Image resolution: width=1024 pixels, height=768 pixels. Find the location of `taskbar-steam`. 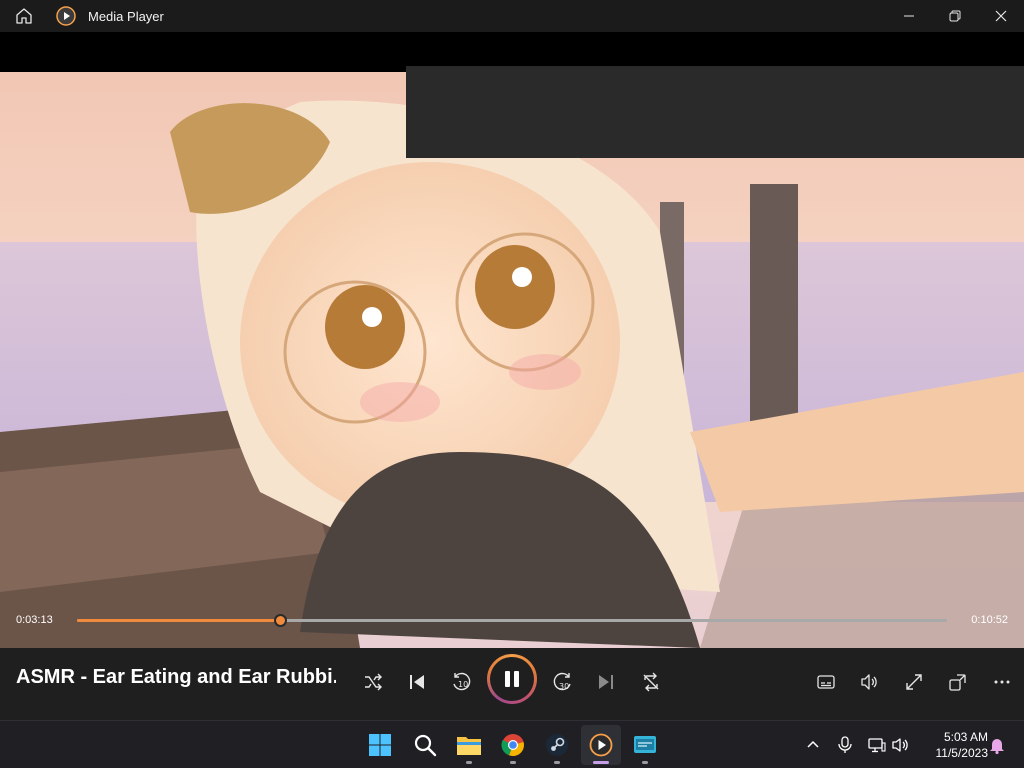

taskbar-steam is located at coordinates (557, 745).